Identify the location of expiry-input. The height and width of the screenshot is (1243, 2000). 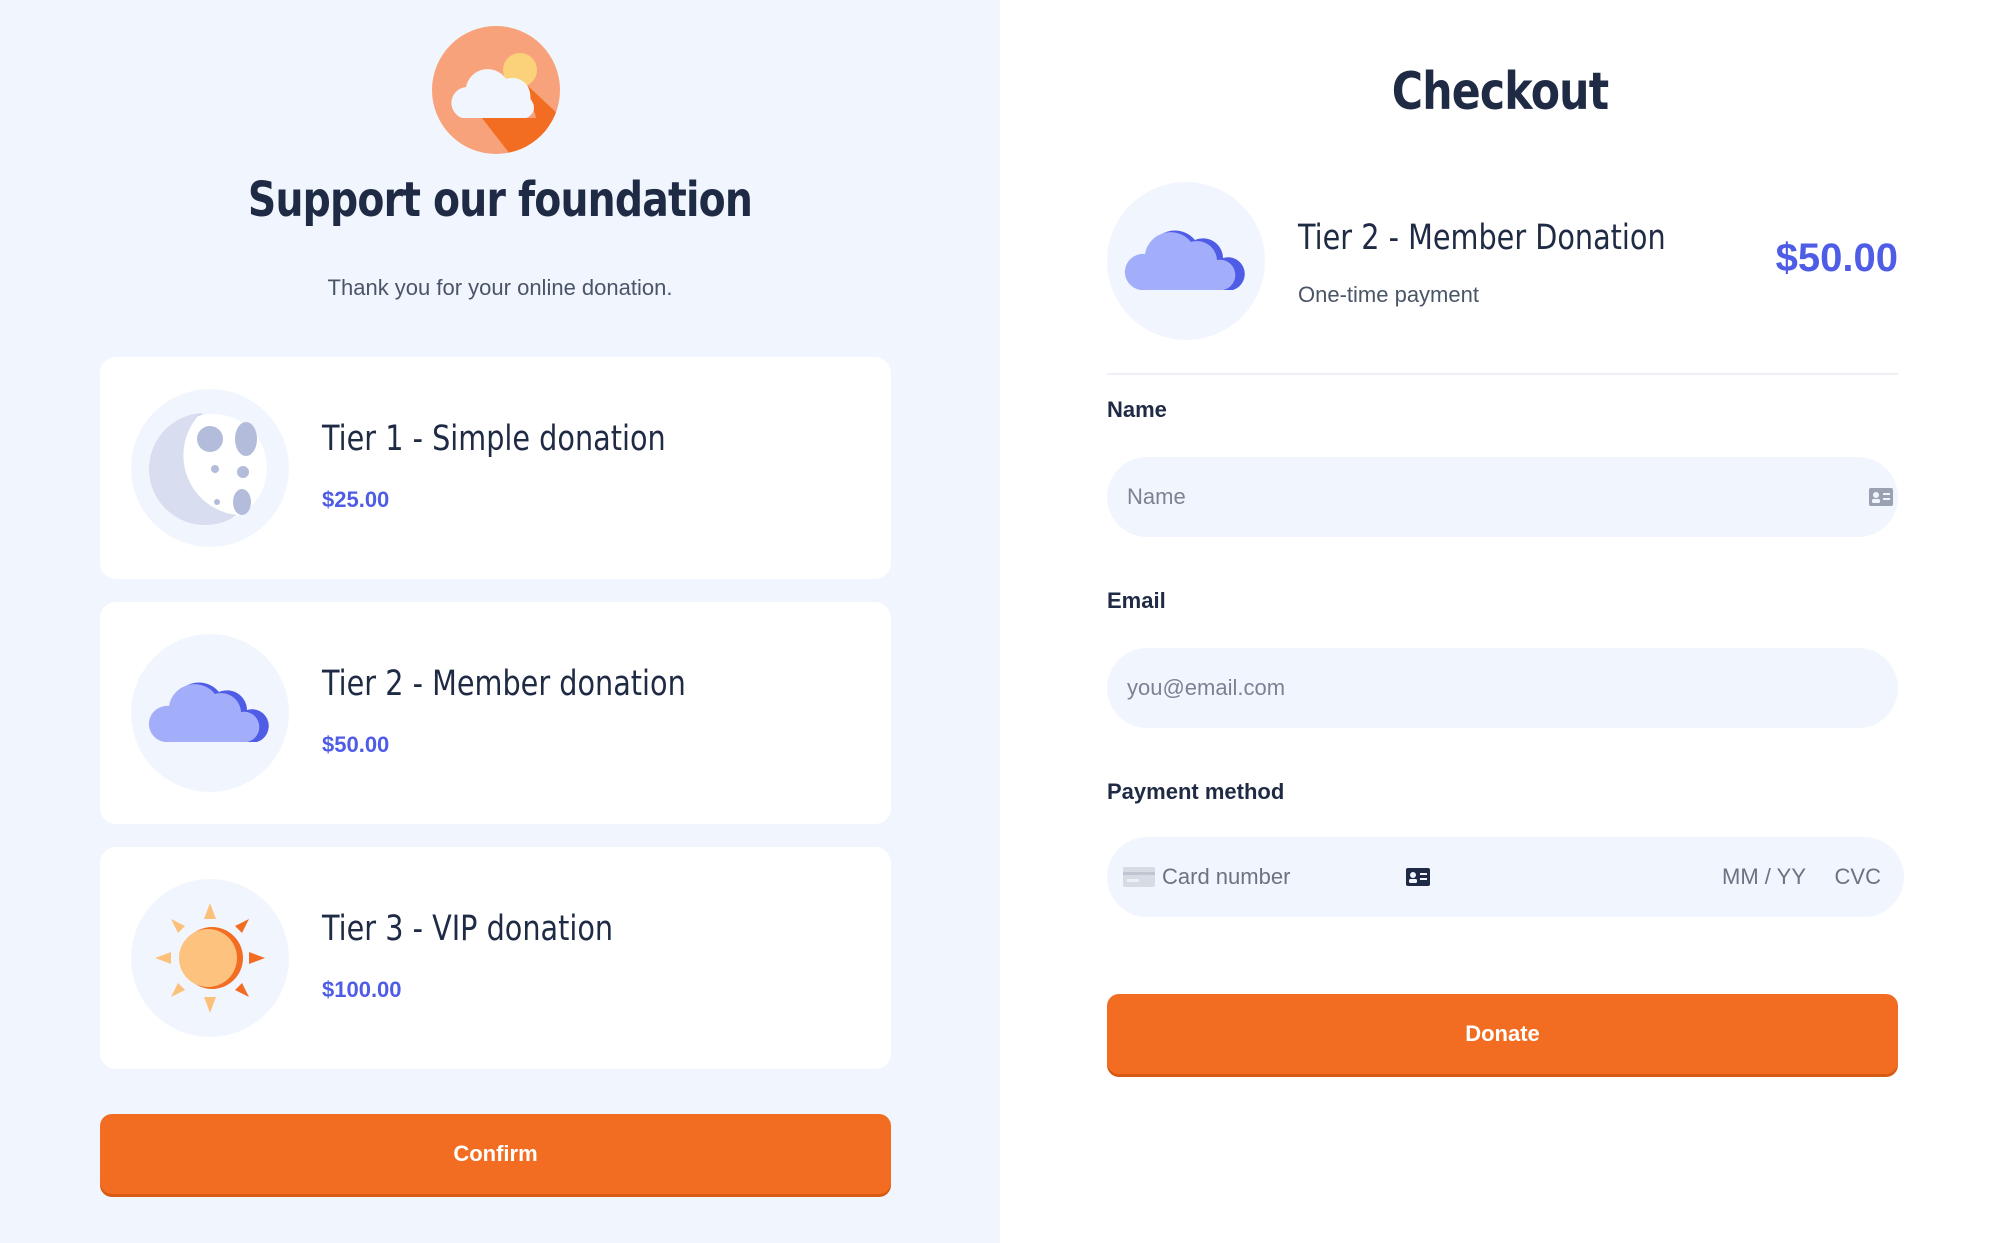
(1759, 877).